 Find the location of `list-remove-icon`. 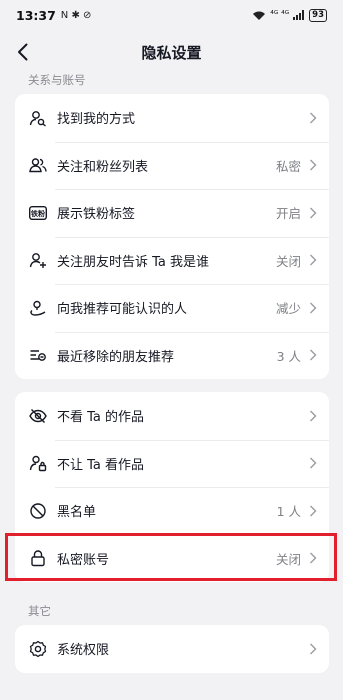

list-remove-icon is located at coordinates (38, 355).